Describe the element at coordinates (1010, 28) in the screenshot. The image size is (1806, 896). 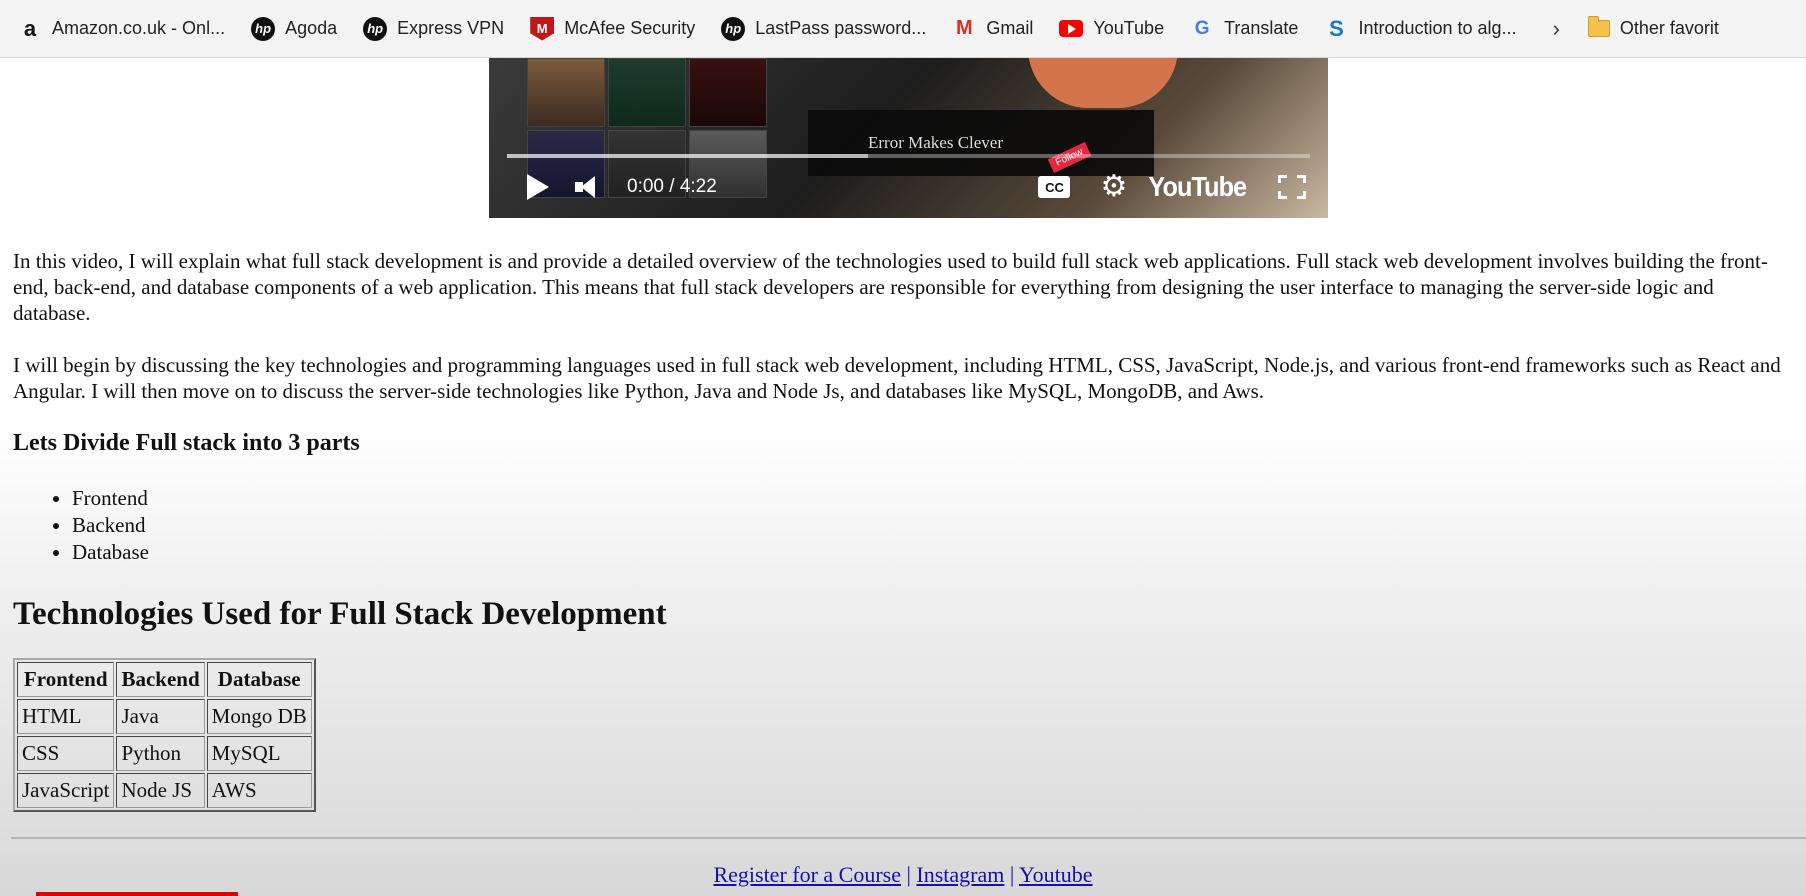
I see `bookmark-label: Gmail` at that location.